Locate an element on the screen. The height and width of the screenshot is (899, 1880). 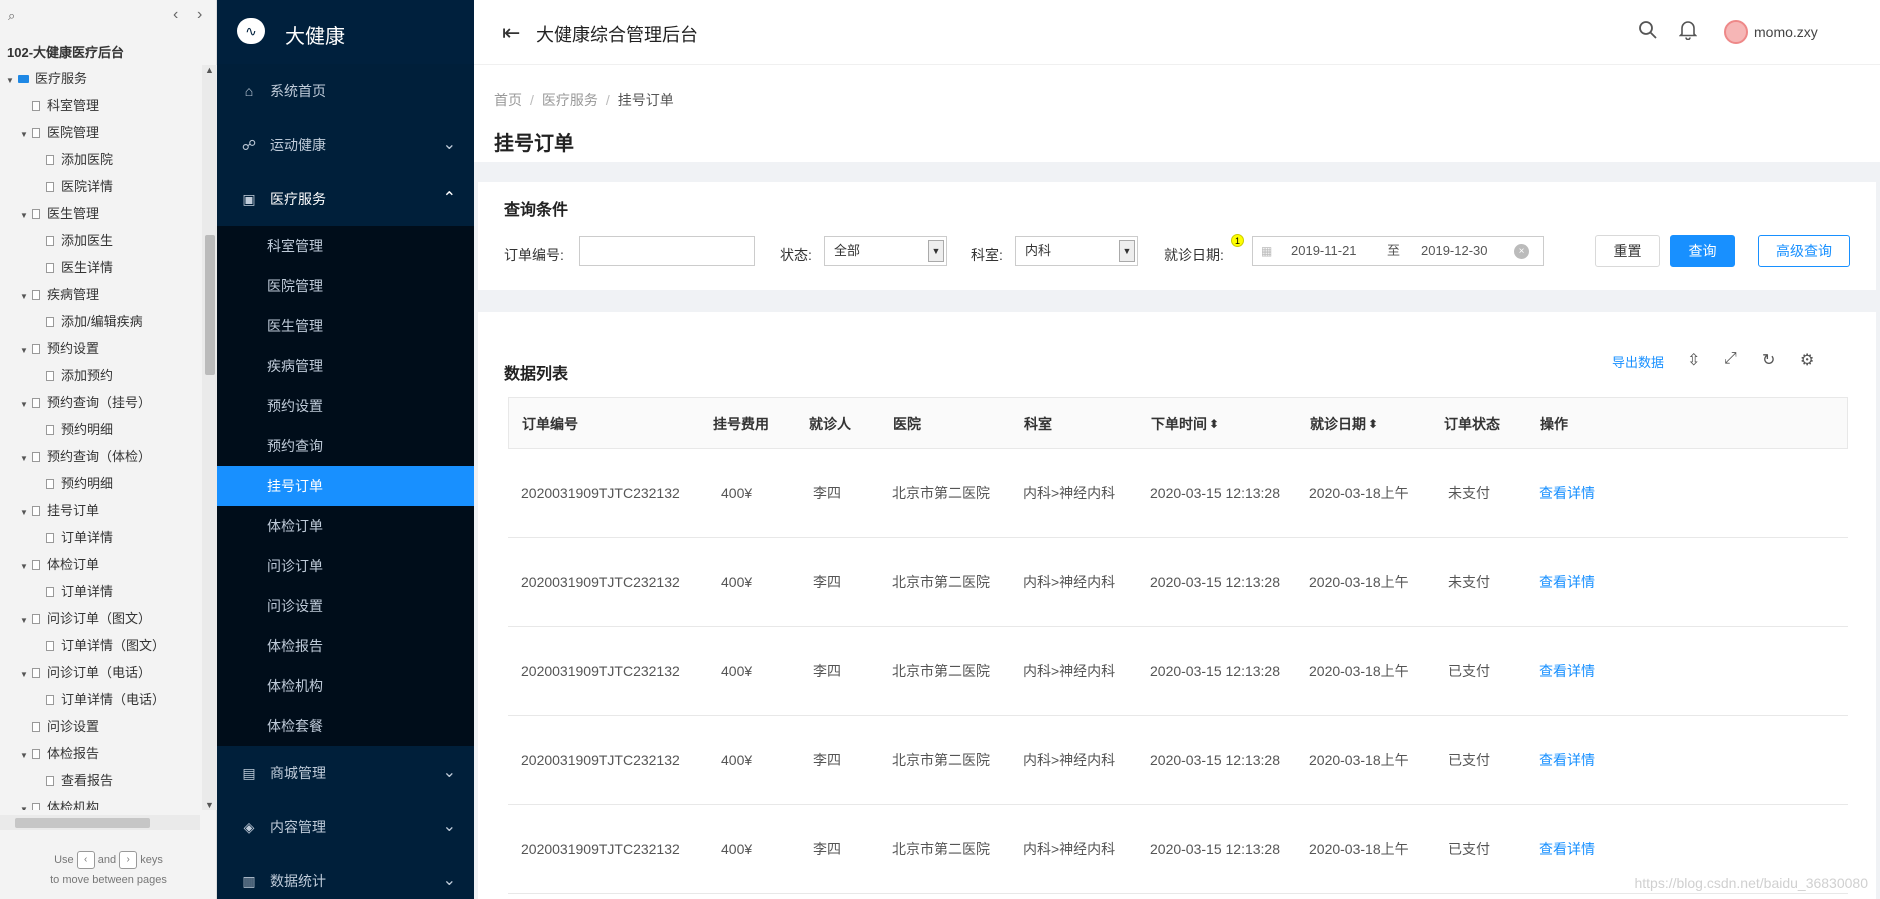
search-icon is located at coordinates (1648, 33).